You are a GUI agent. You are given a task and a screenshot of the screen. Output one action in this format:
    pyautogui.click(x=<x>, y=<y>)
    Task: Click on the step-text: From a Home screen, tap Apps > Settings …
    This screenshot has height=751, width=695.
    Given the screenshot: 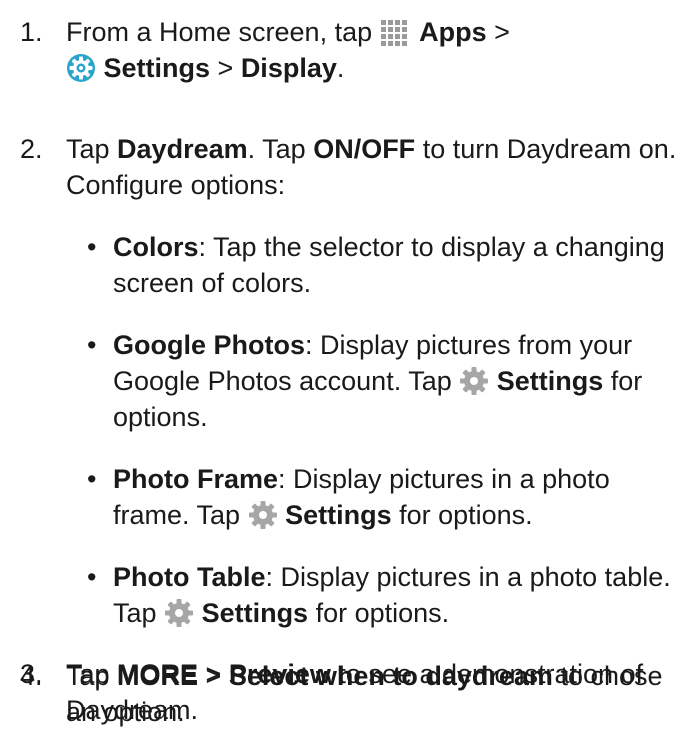 What is the action you would take?
    pyautogui.click(x=288, y=50)
    